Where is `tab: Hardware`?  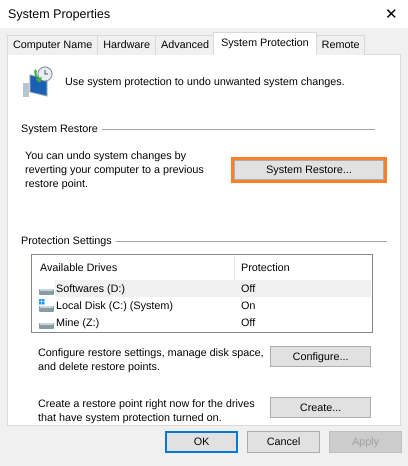 tab: Hardware is located at coordinates (126, 45).